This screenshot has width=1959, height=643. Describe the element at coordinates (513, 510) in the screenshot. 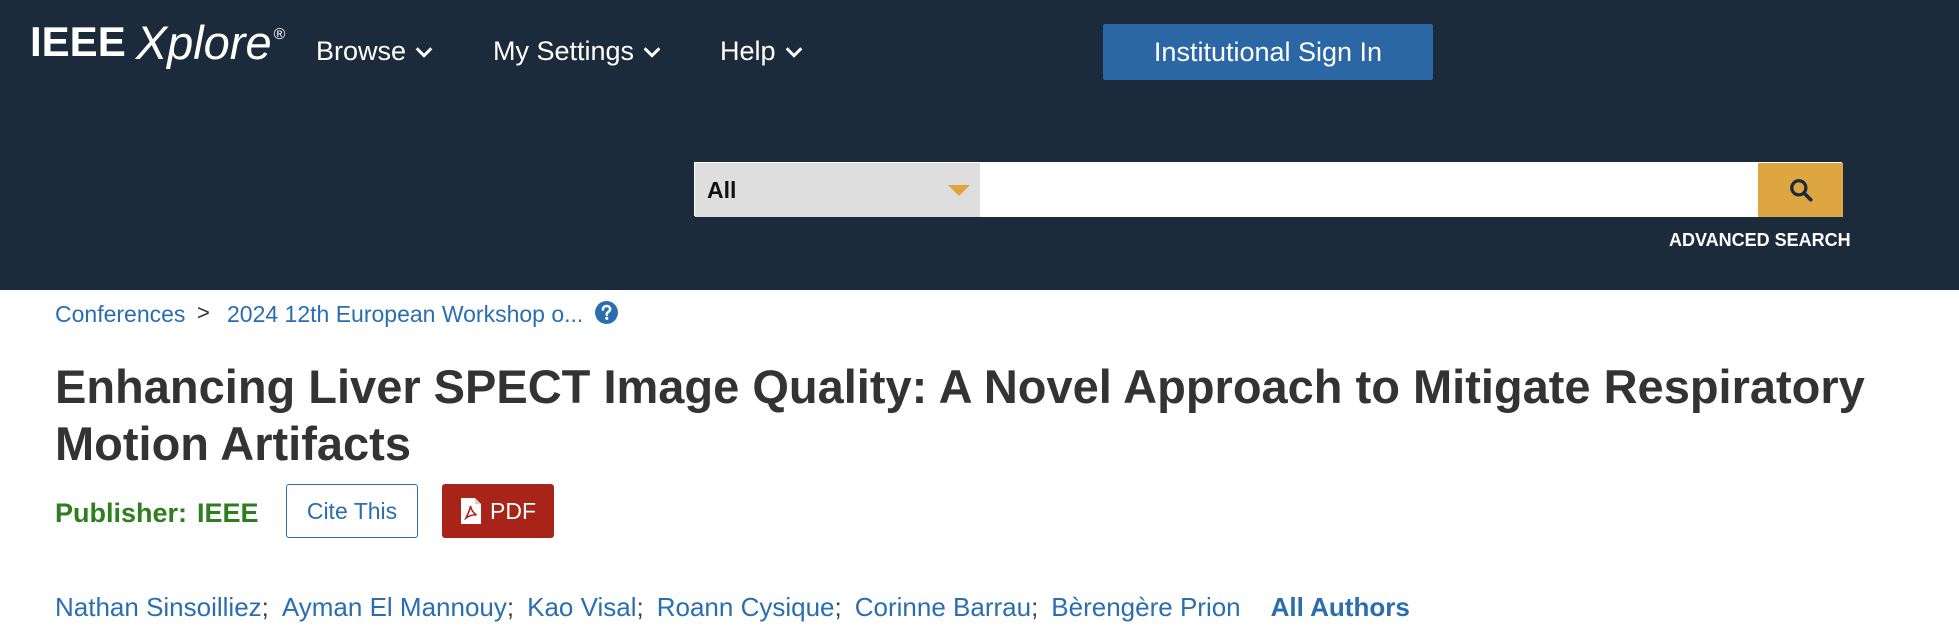

I see `pdf-button-label: PDF` at that location.